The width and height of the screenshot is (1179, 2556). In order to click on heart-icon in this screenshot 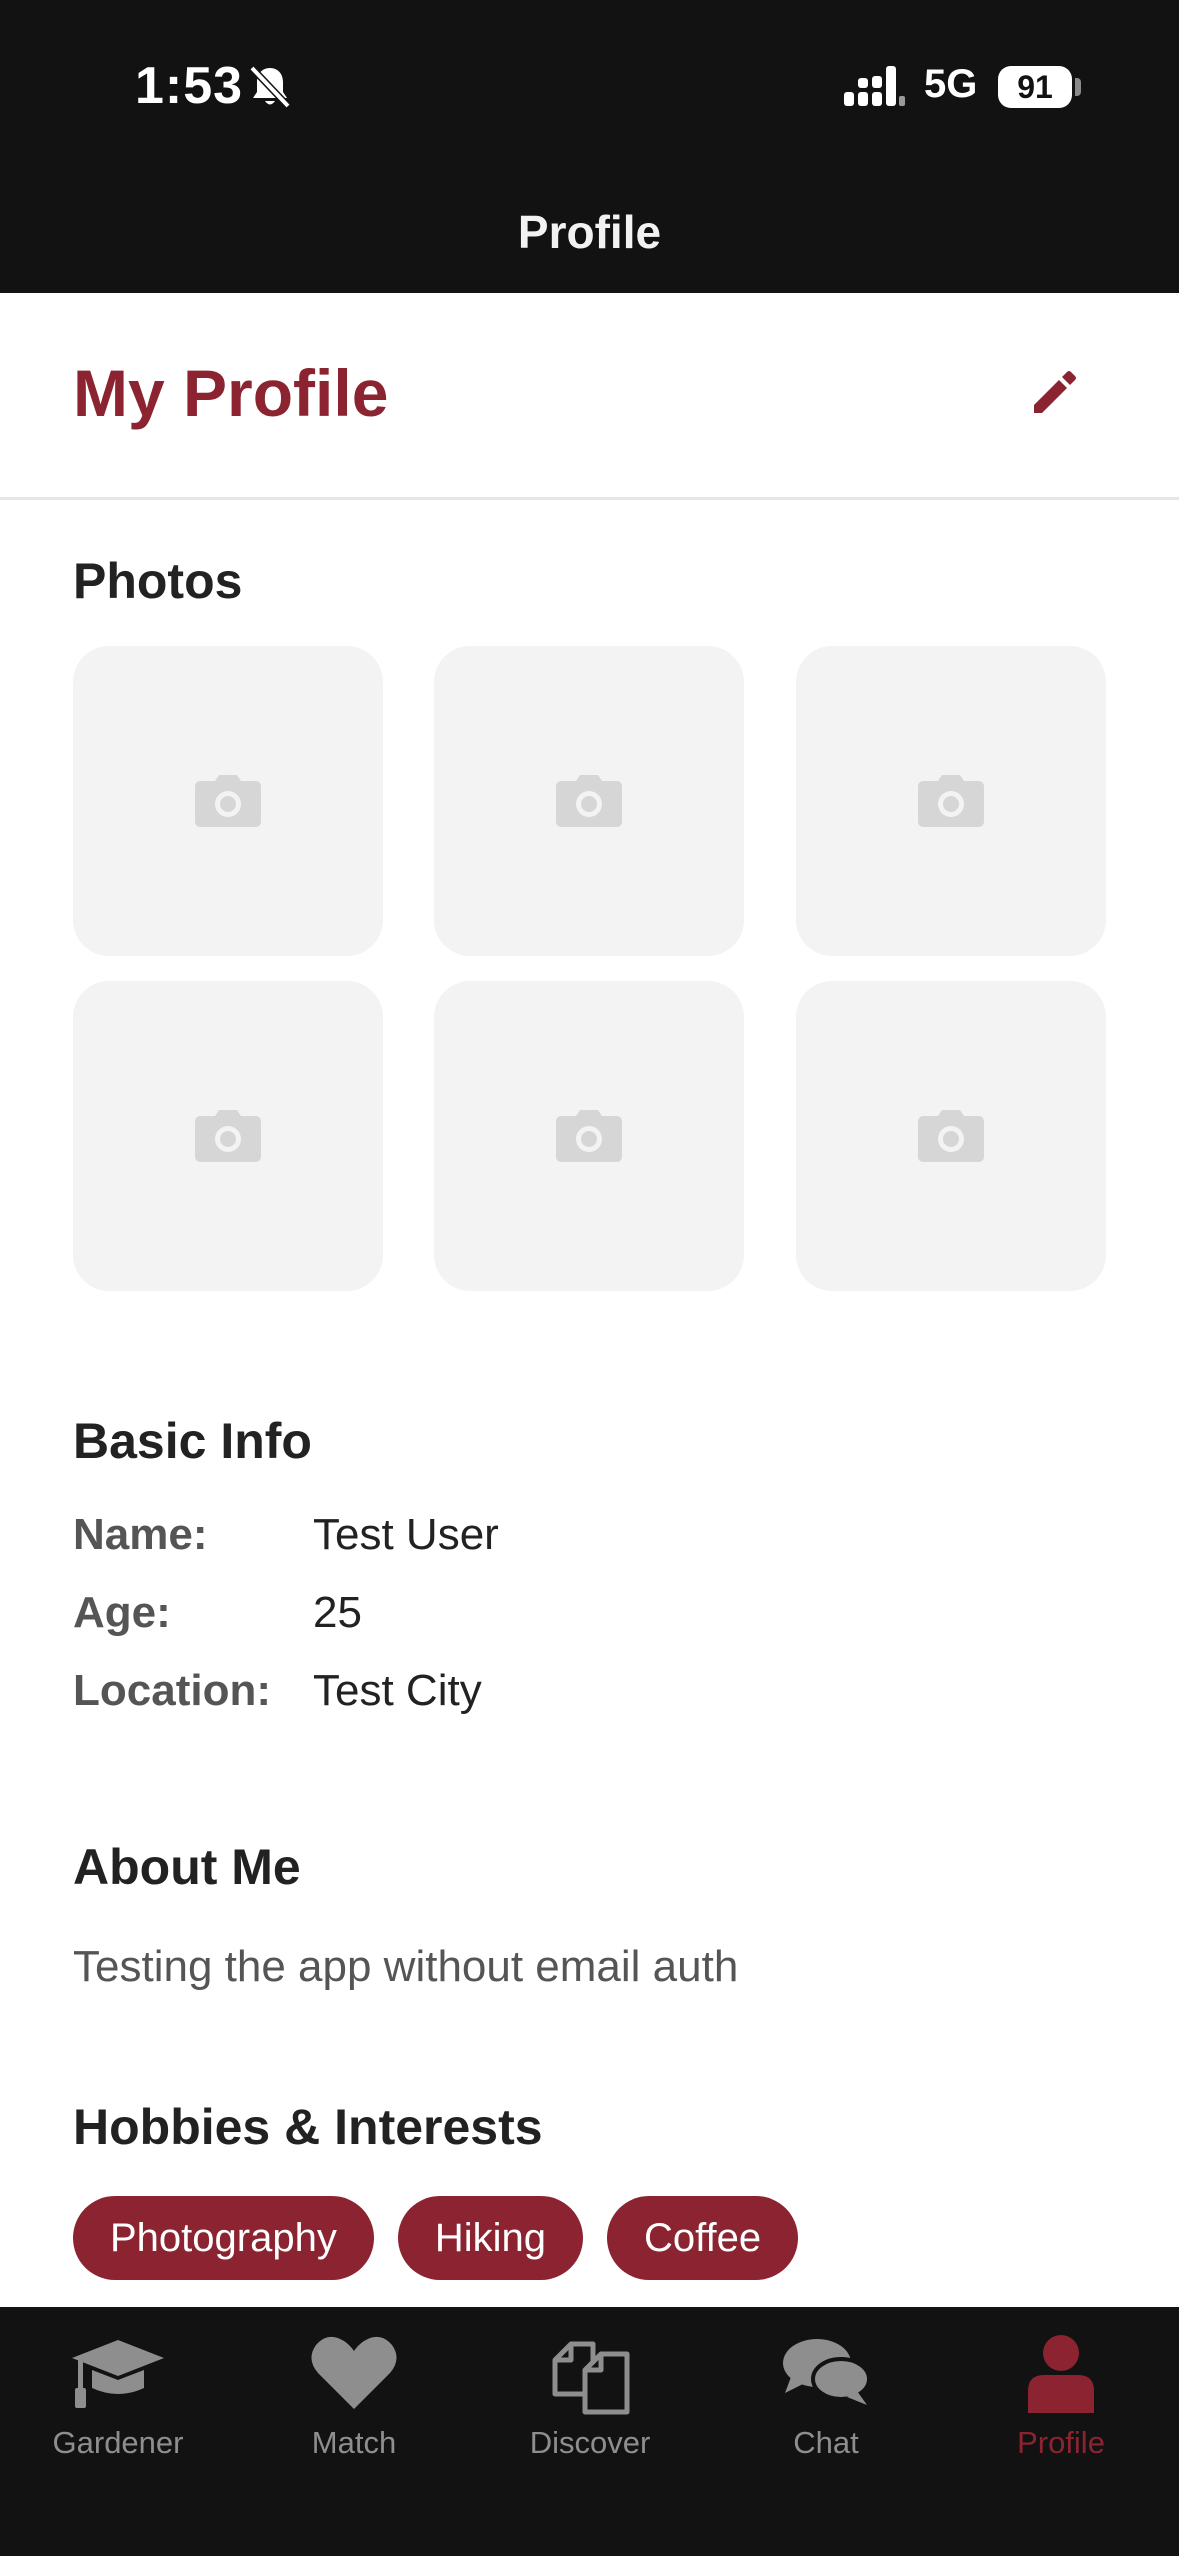, I will do `click(354, 2372)`.